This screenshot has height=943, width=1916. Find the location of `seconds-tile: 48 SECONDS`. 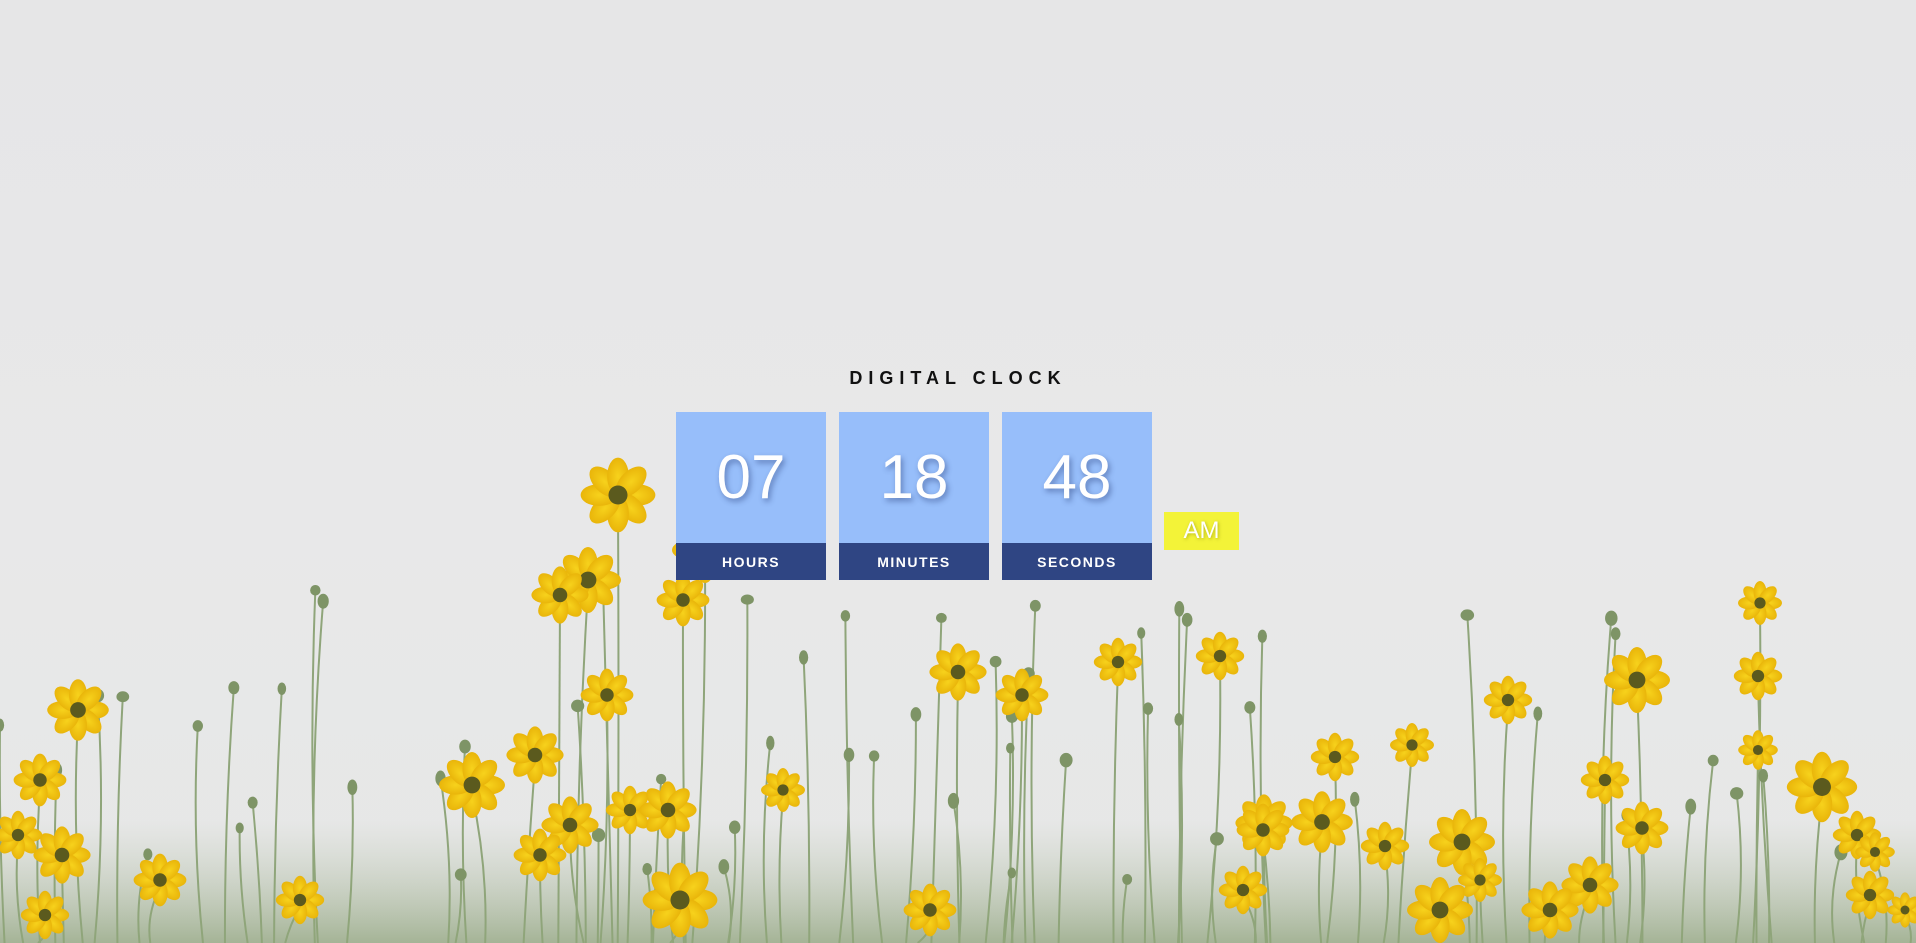

seconds-tile: 48 SECONDS is located at coordinates (1077, 496).